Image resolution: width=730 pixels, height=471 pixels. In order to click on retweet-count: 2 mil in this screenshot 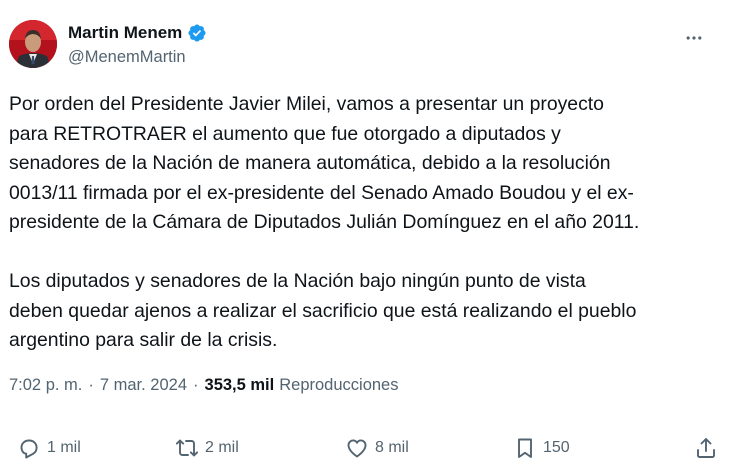, I will do `click(222, 447)`.